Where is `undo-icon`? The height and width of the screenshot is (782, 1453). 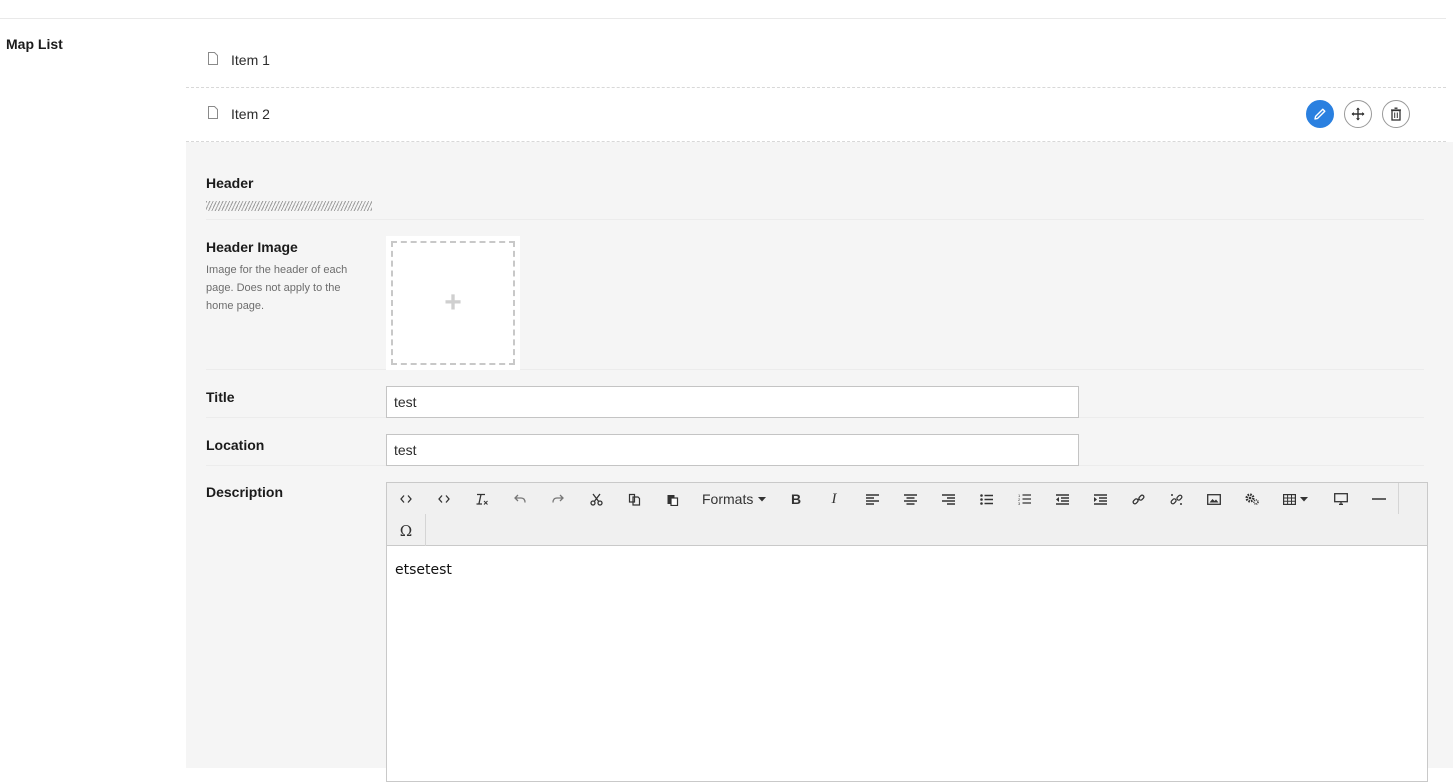
undo-icon is located at coordinates (520, 498).